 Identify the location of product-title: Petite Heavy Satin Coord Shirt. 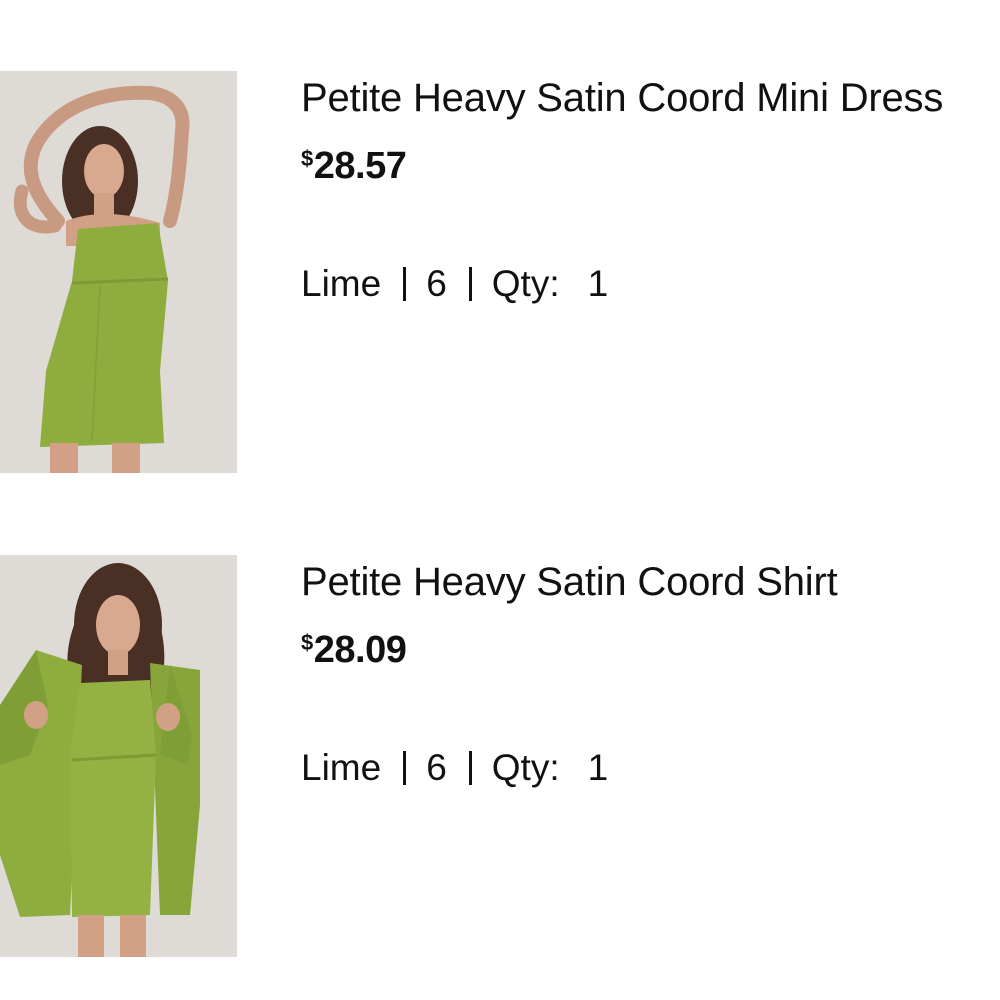
(569, 582).